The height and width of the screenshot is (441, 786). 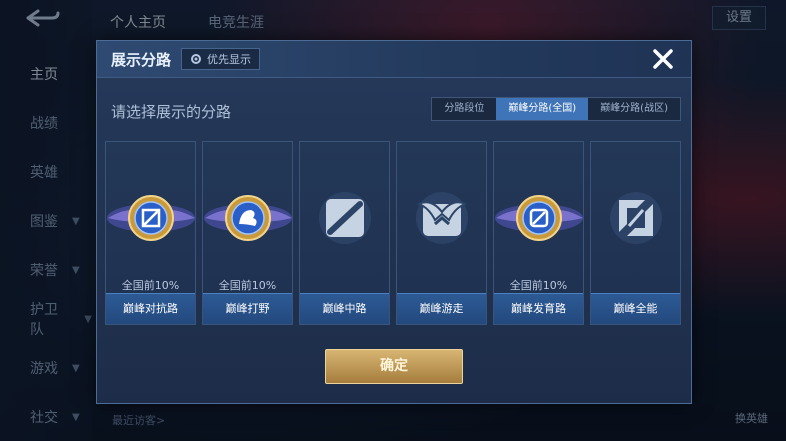 I want to click on lane-source-segmented-control: 分路段位 巅峰分路(全国) 巅峰分路(战区), so click(x=556, y=109).